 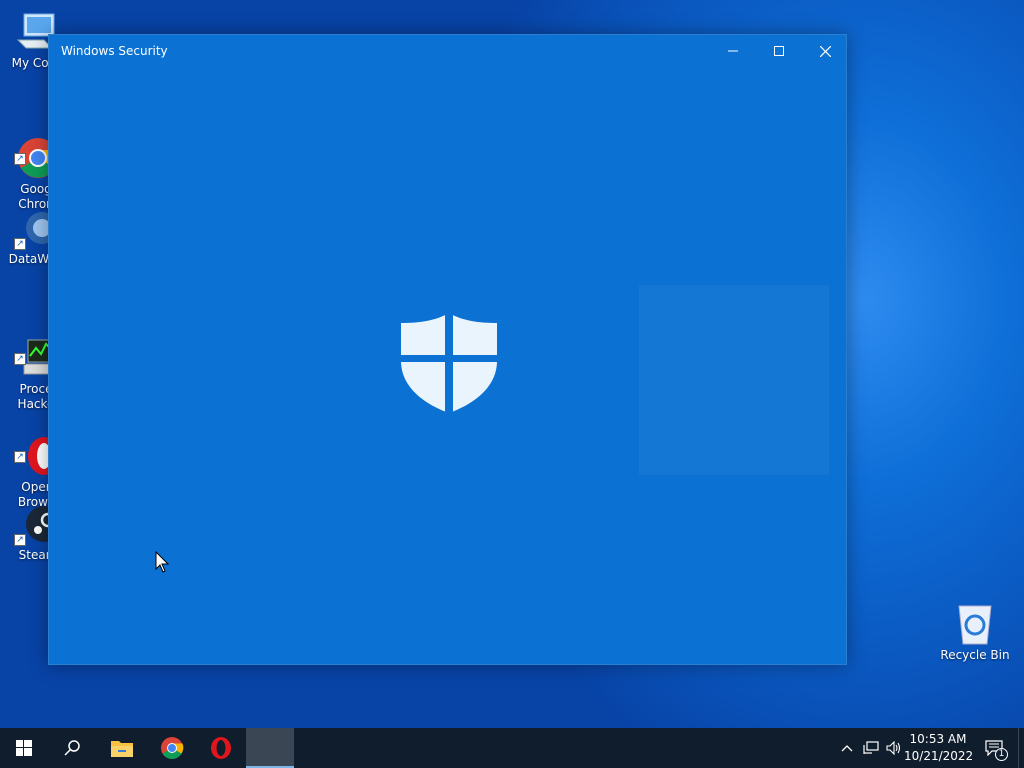 I want to click on desktop-icon-recycle-bin: Recycle Bin, so click(x=975, y=632).